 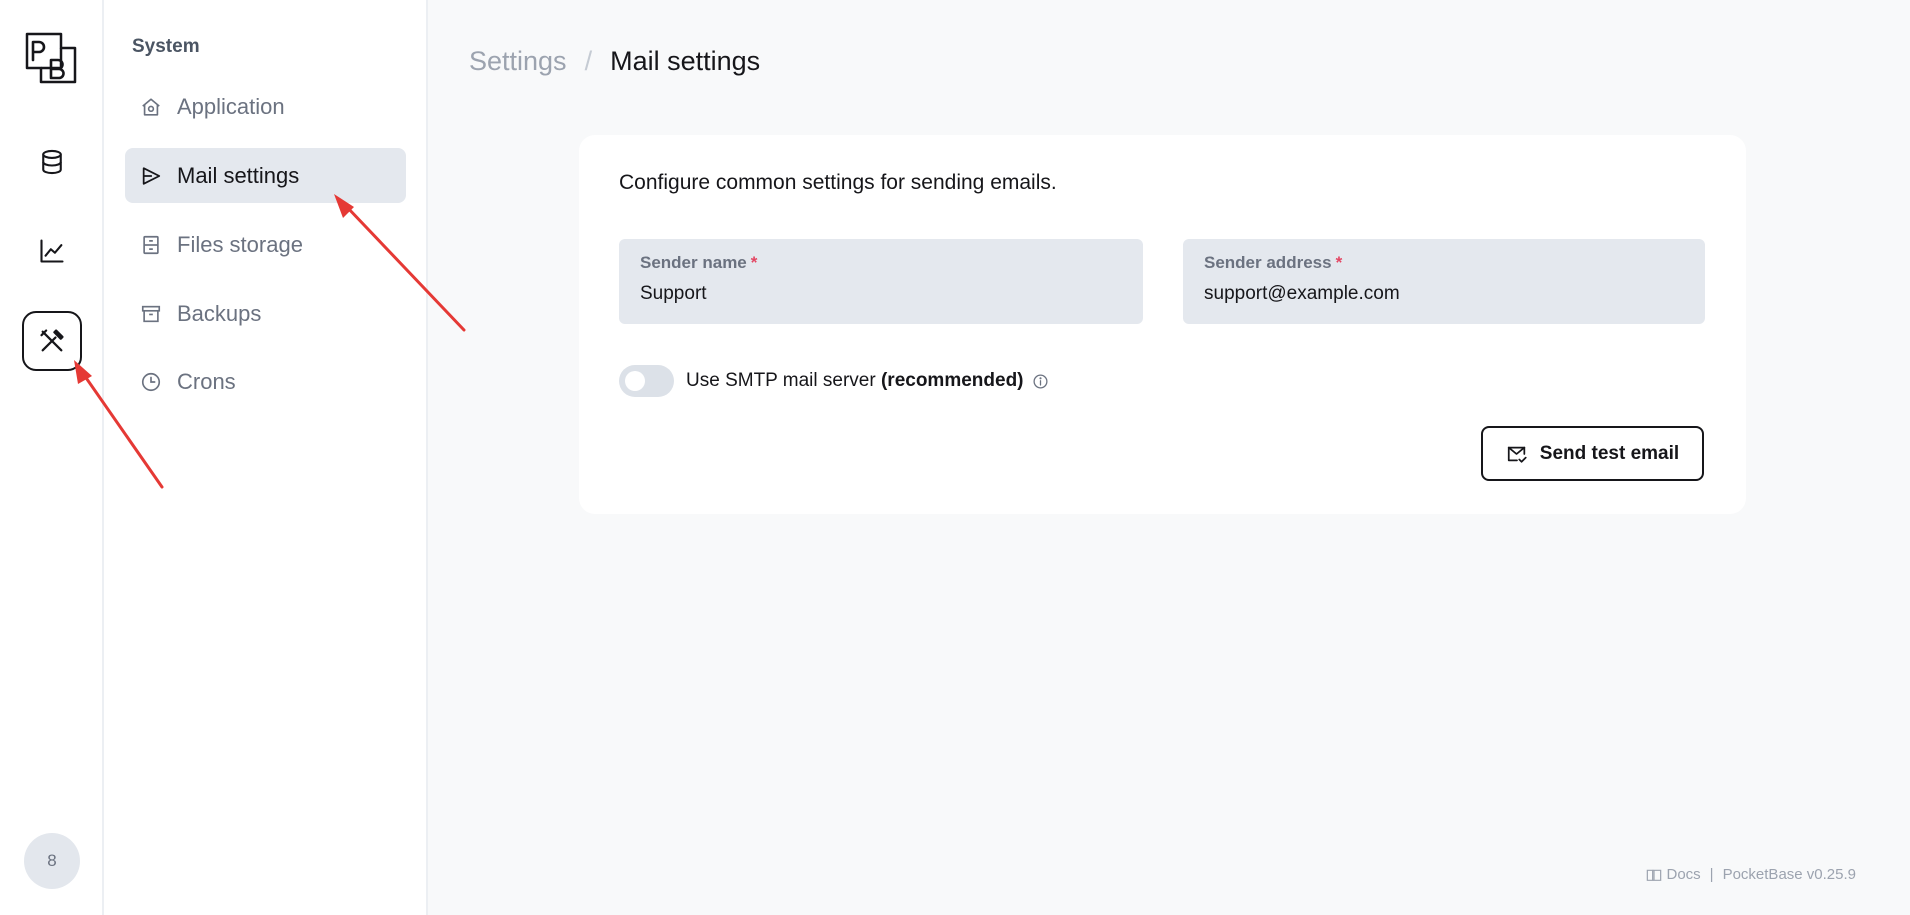 I want to click on sidebar-item-label: Mail settings, so click(x=238, y=175).